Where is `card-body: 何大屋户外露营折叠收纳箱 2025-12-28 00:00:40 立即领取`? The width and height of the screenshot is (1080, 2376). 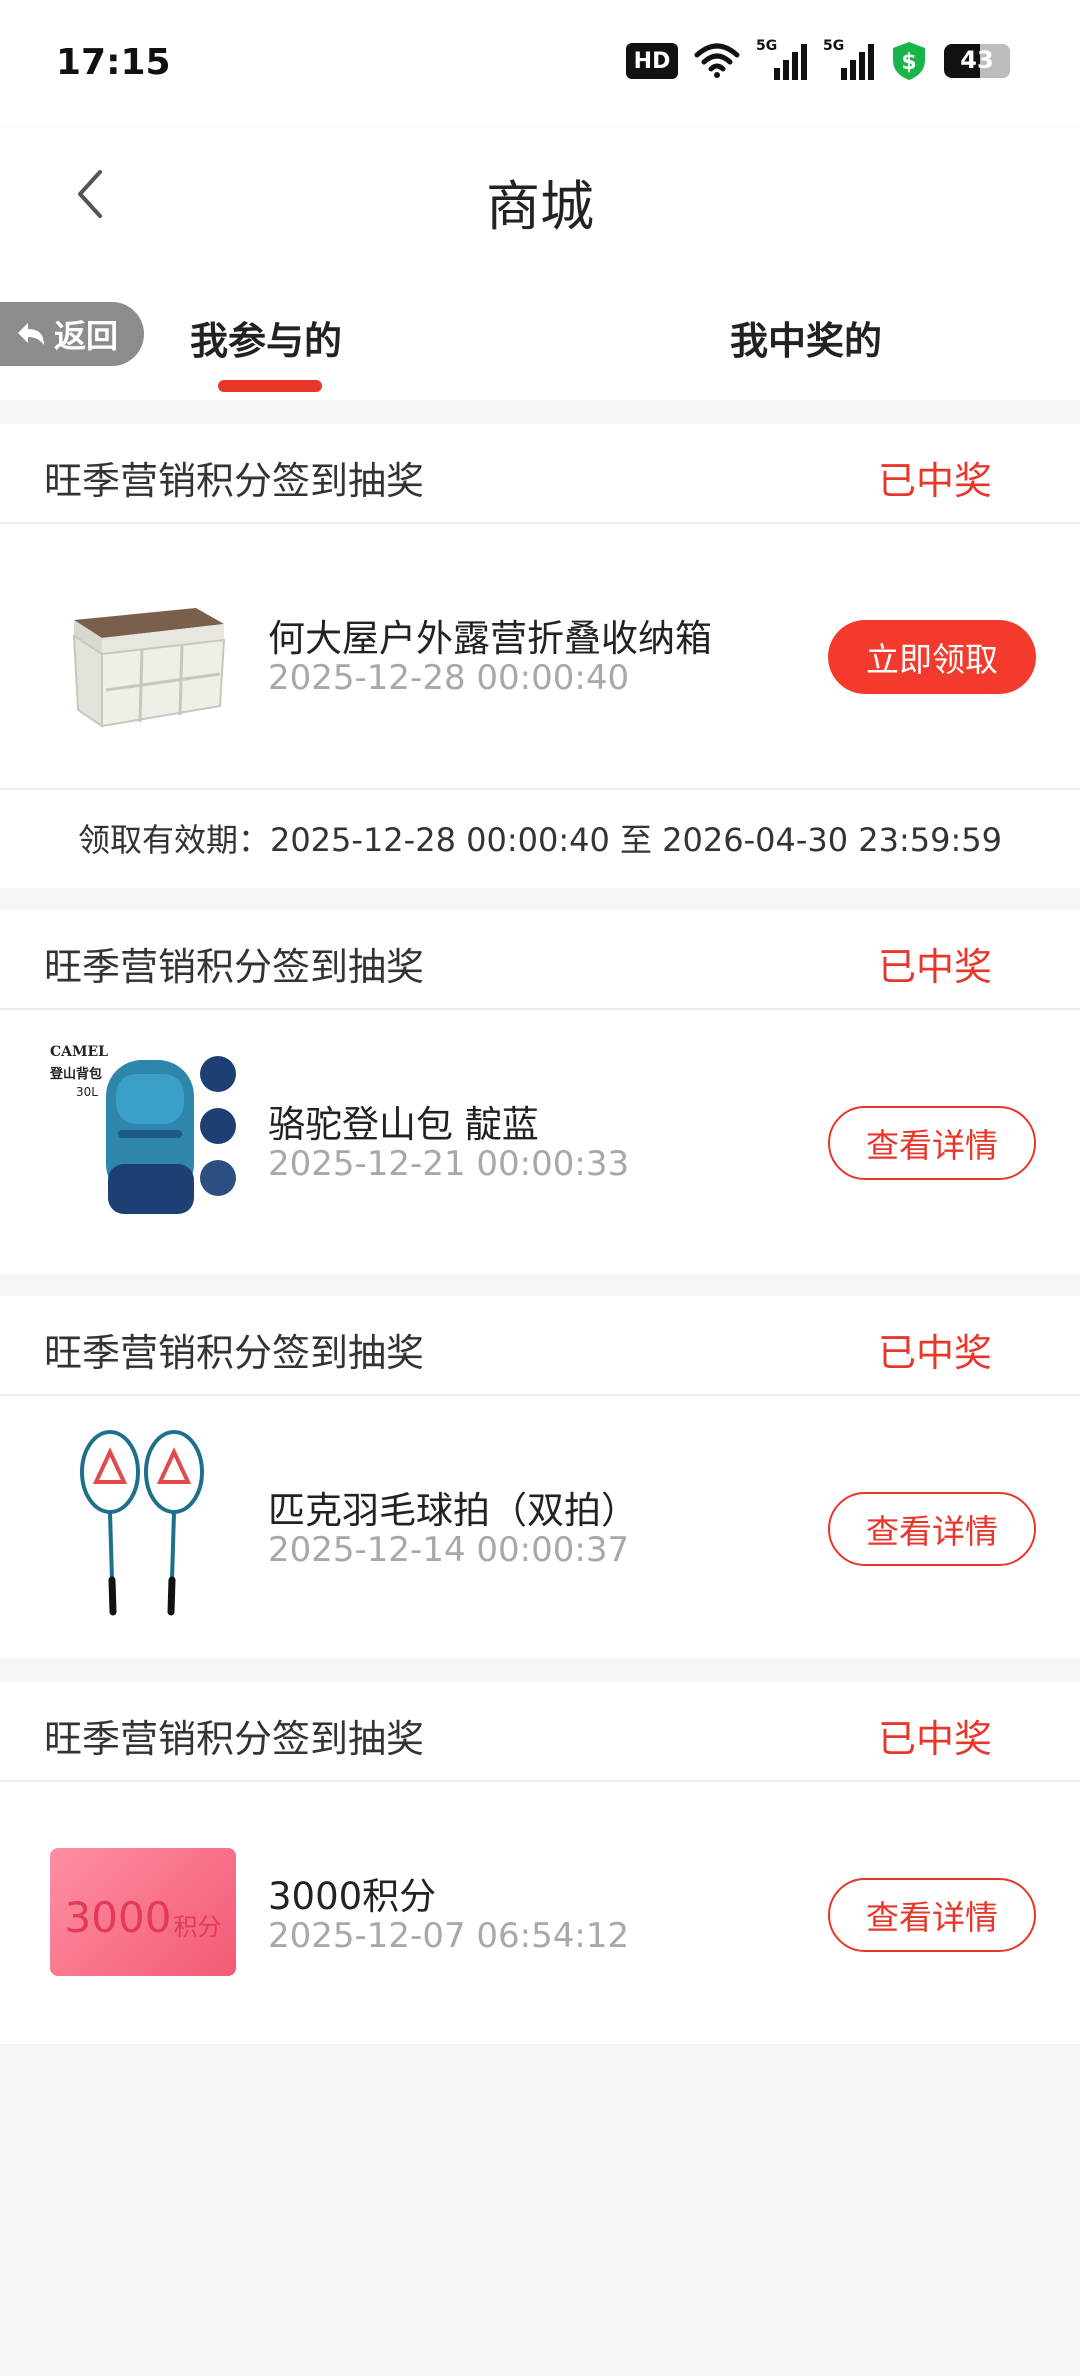 card-body: 何大屋户外露营折叠收纳箱 2025-12-28 00:00:40 立即领取 is located at coordinates (540, 657).